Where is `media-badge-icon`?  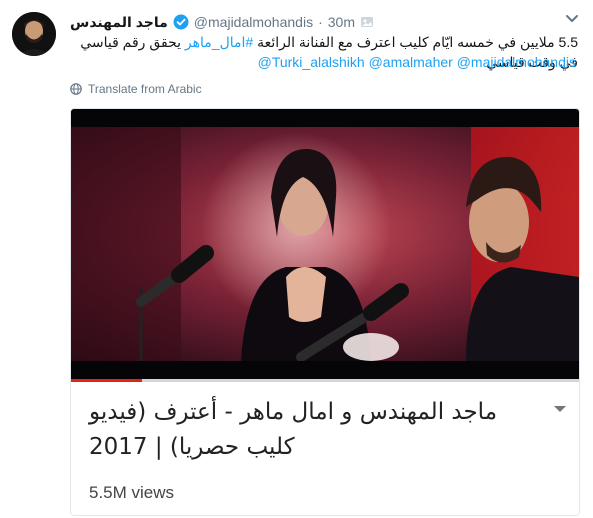 media-badge-icon is located at coordinates (366, 22).